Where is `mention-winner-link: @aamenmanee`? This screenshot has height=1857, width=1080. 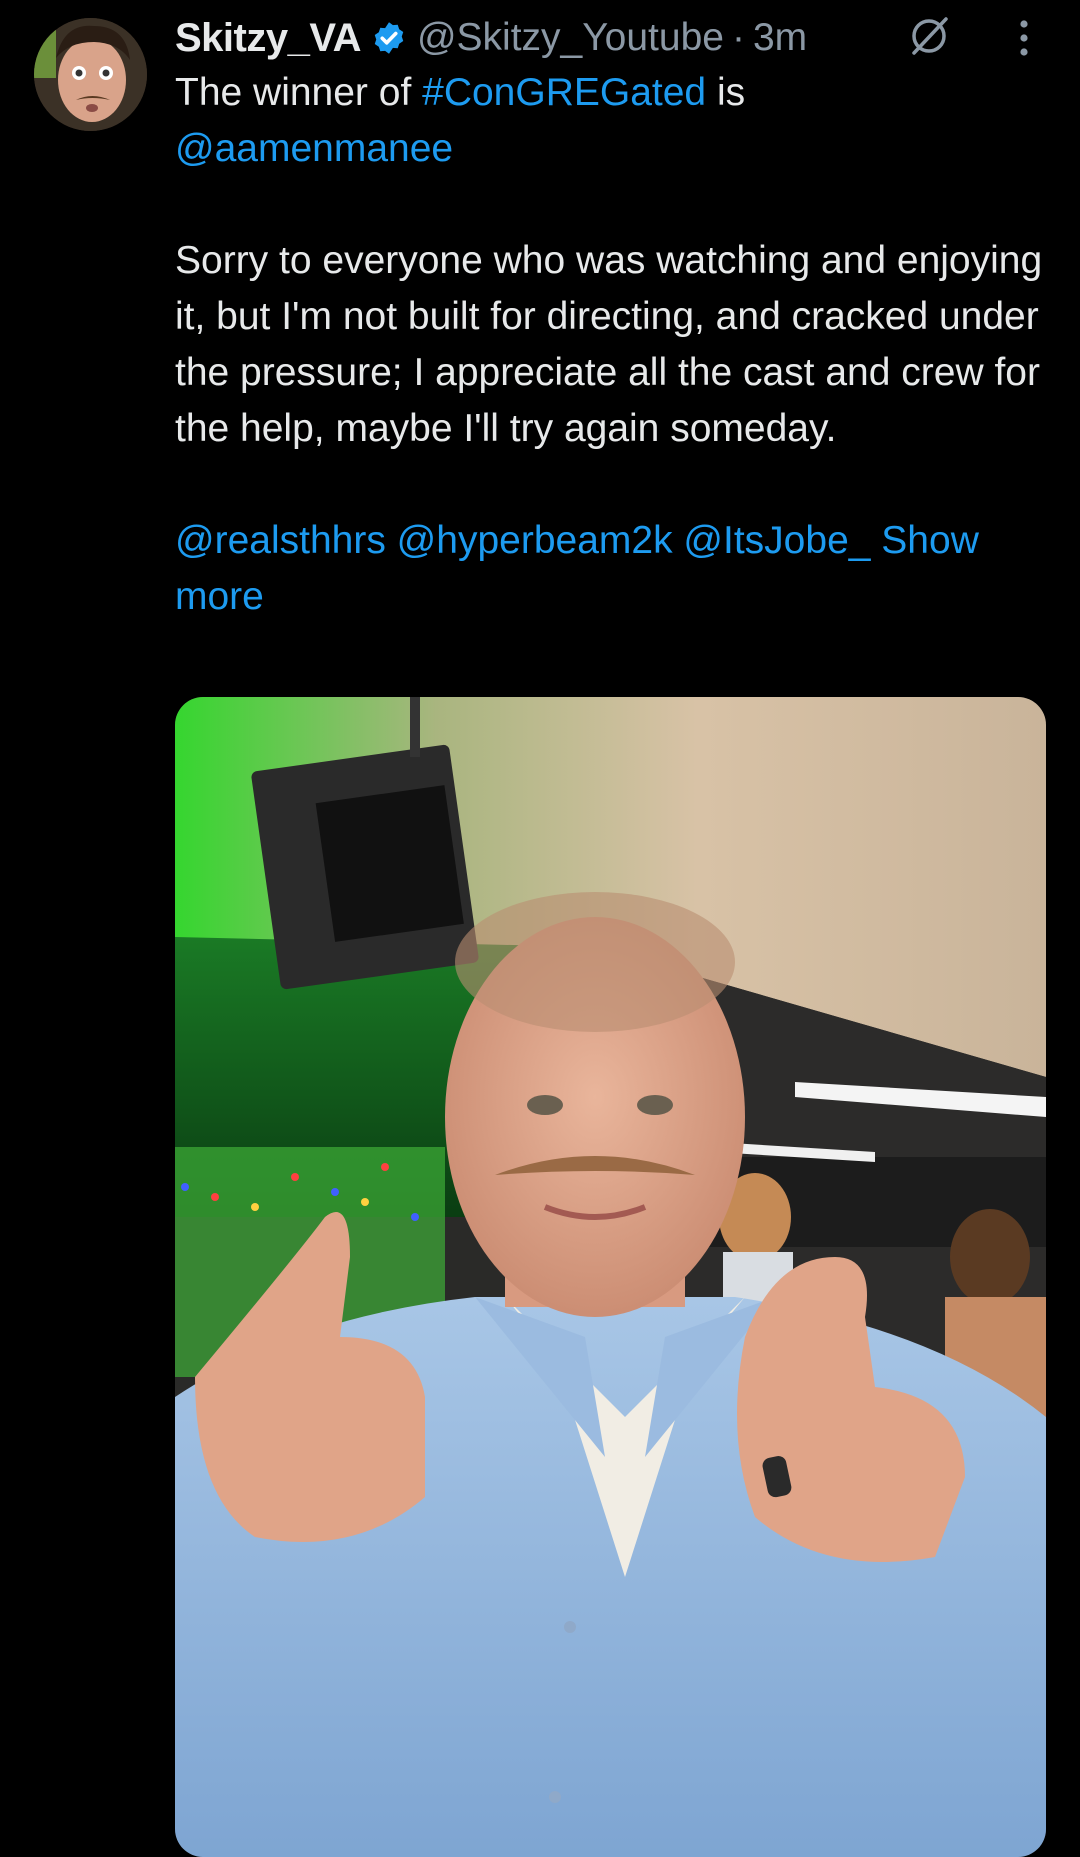
mention-winner-link: @aamenmanee is located at coordinates (314, 148).